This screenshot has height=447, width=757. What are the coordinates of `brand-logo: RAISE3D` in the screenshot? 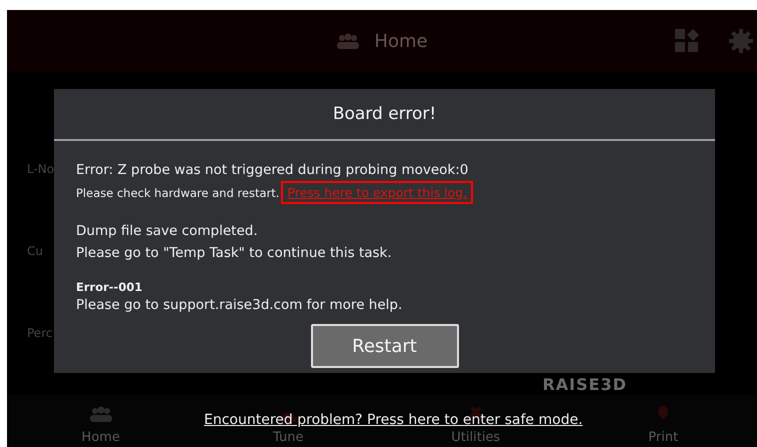 It's located at (584, 384).